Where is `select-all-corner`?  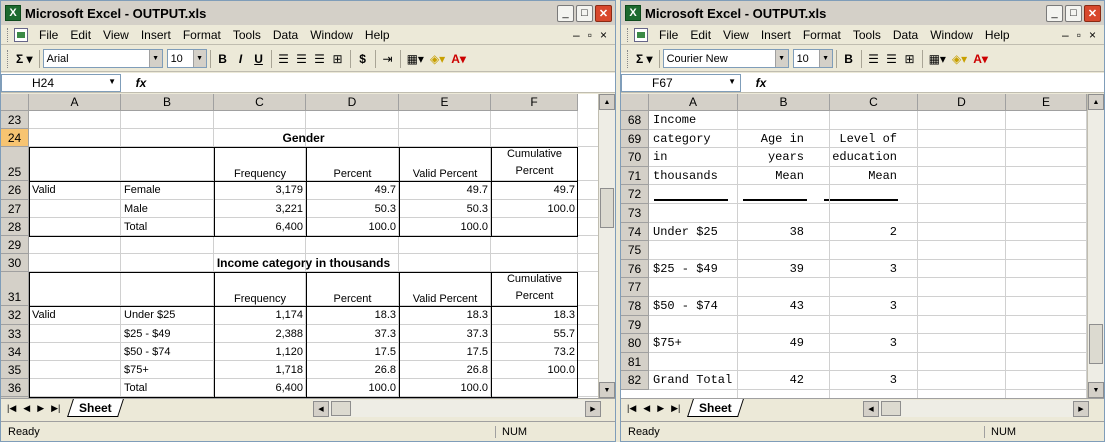
select-all-corner is located at coordinates (635, 102).